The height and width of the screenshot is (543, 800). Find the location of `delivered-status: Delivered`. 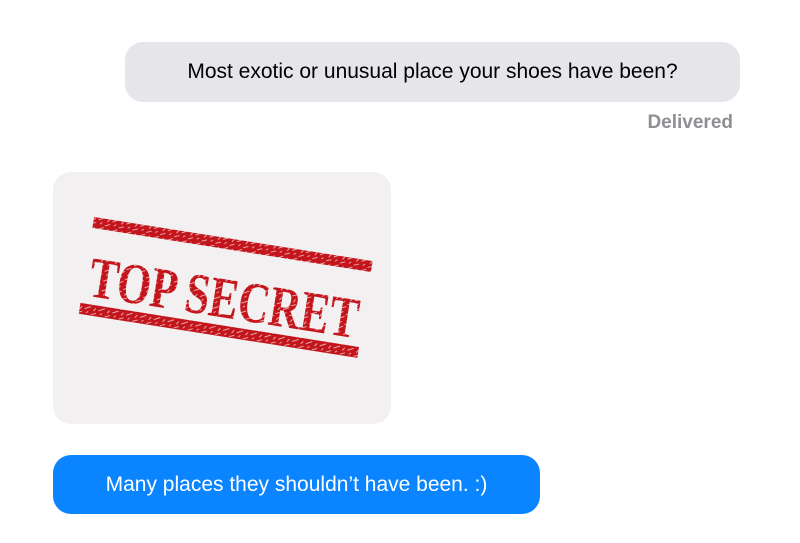

delivered-status: Delivered is located at coordinates (690, 122).